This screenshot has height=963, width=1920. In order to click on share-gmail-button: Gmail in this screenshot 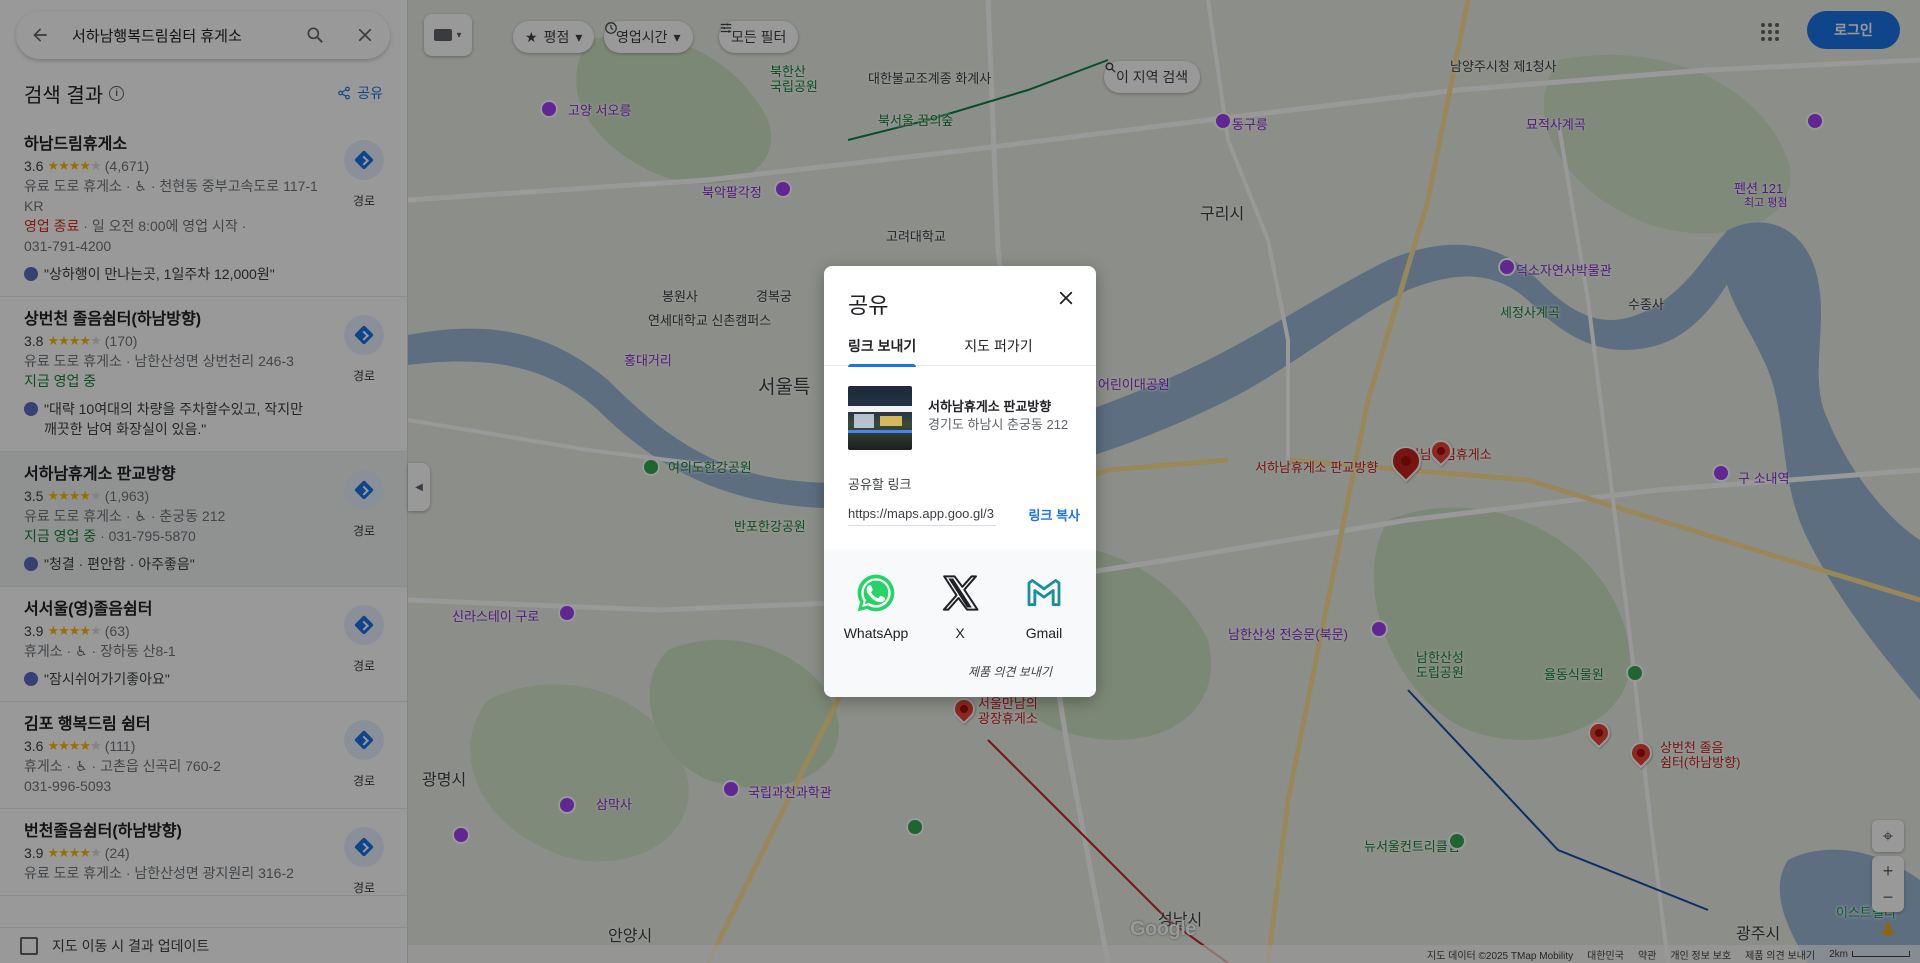, I will do `click(1044, 605)`.